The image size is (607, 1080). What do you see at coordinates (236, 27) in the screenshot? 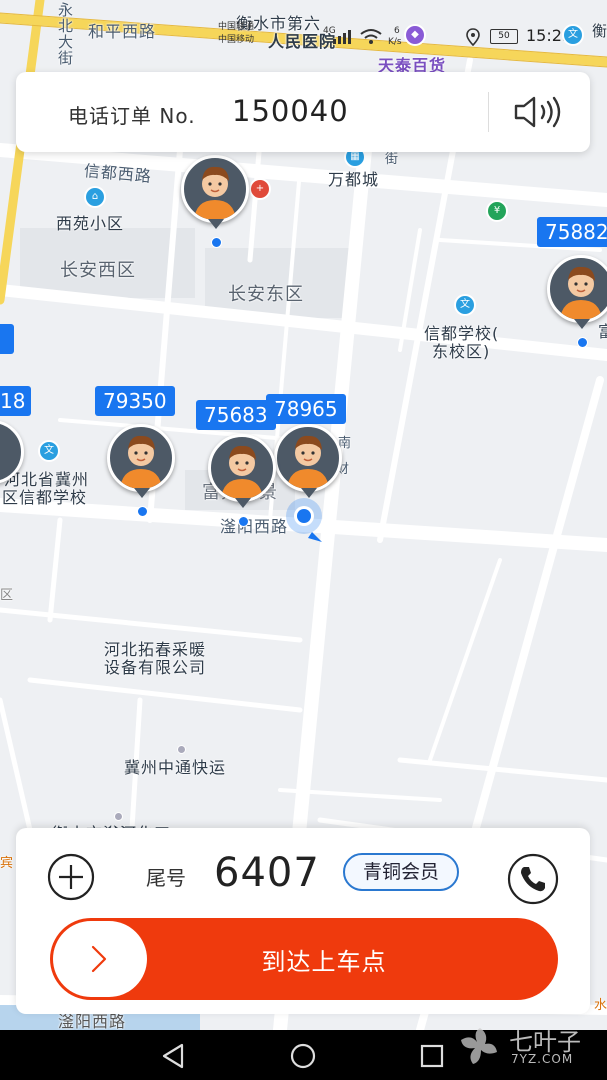
I see `carrier-label: 中国联通` at bounding box center [236, 27].